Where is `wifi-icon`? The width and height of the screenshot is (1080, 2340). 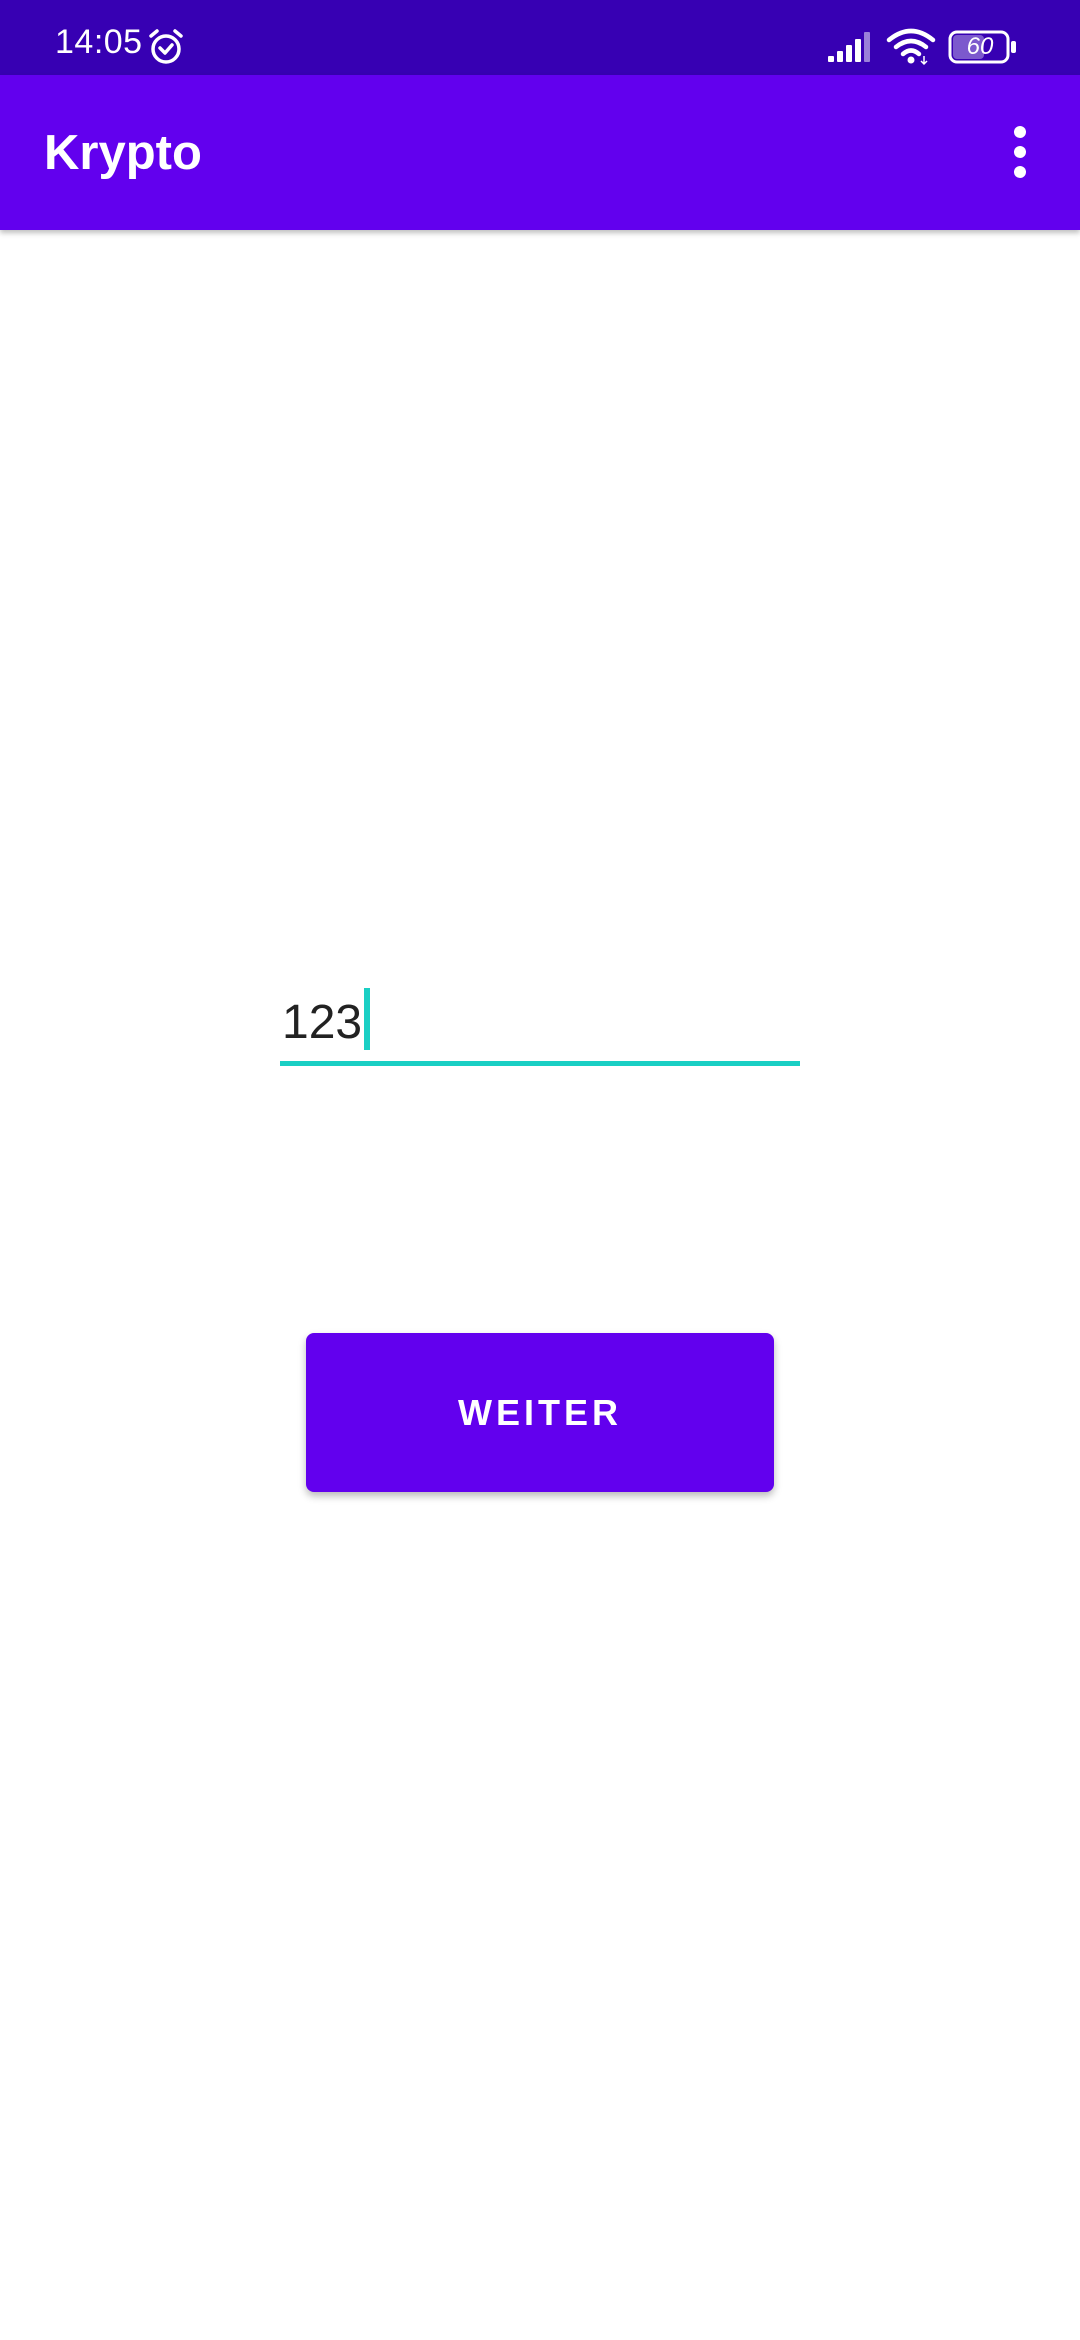
wifi-icon is located at coordinates (911, 47).